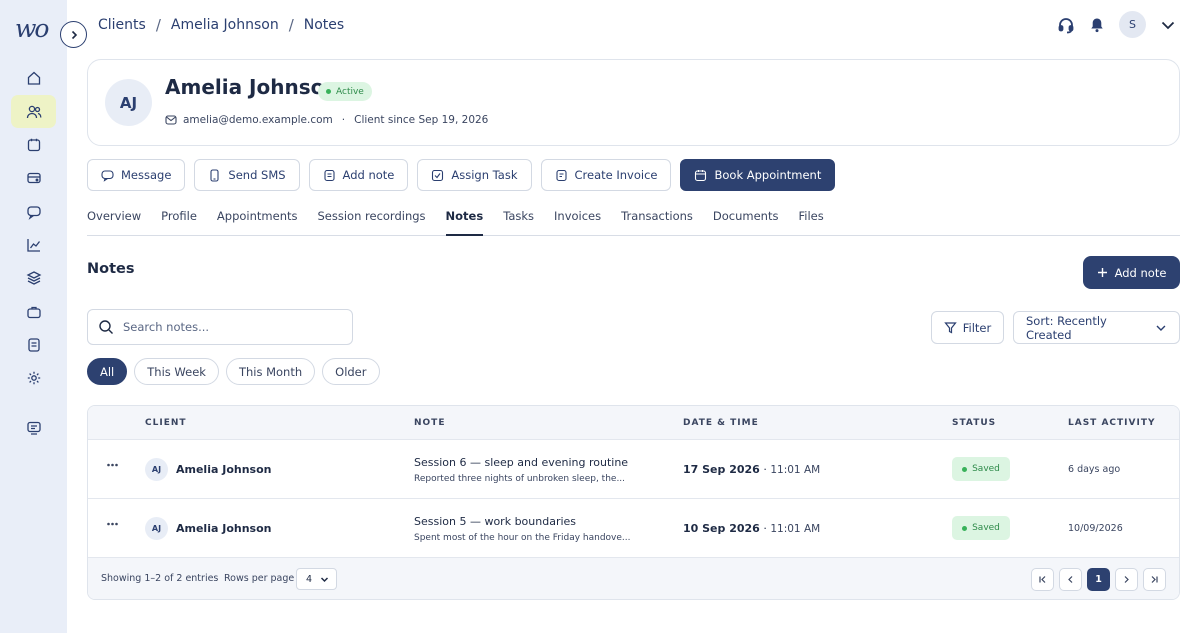 The width and height of the screenshot is (1200, 633). Describe the element at coordinates (768, 175) in the screenshot. I see `book-appointment-label: Book Appointment` at that location.